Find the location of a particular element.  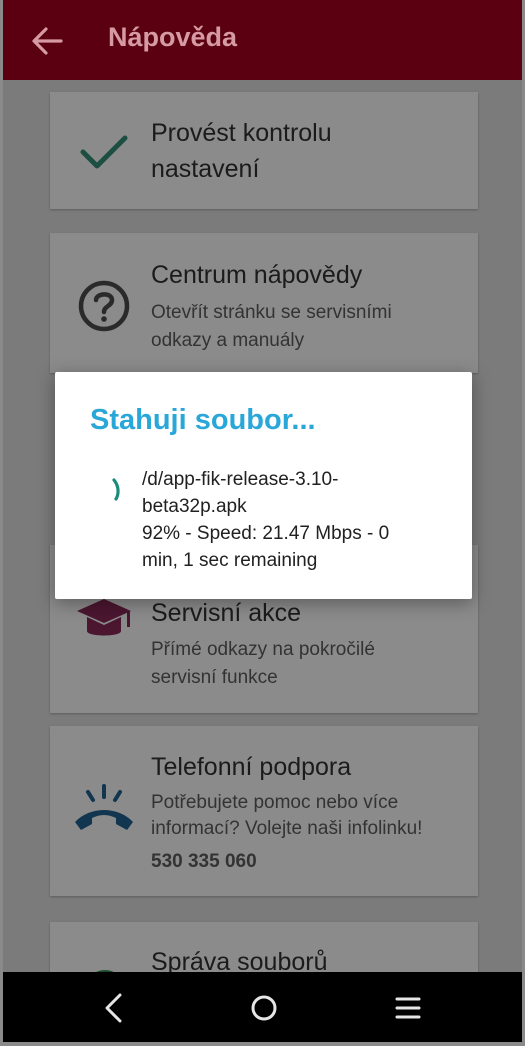

nav-menu-icon is located at coordinates (408, 1008).